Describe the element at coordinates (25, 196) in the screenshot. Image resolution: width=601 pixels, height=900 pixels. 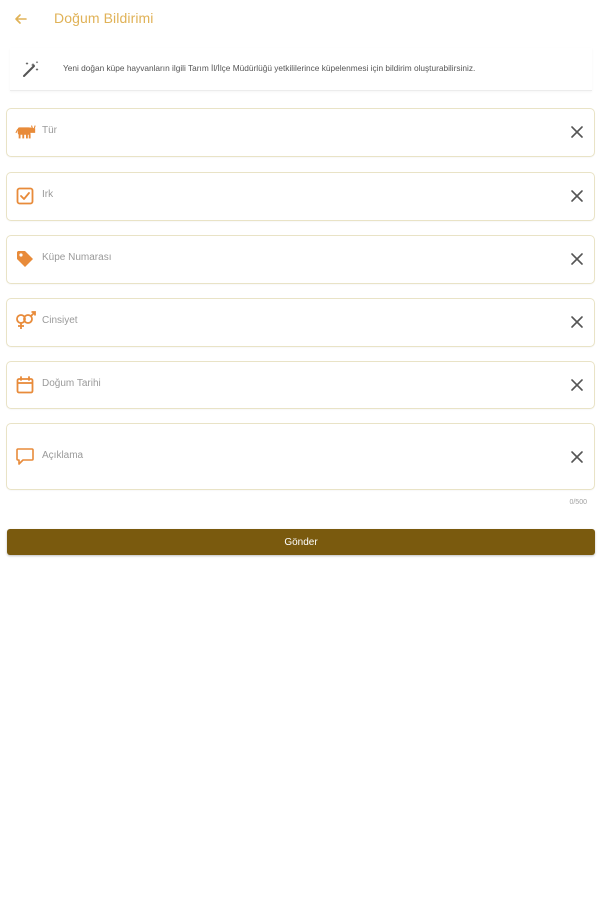
I see `checkbox-icon` at that location.